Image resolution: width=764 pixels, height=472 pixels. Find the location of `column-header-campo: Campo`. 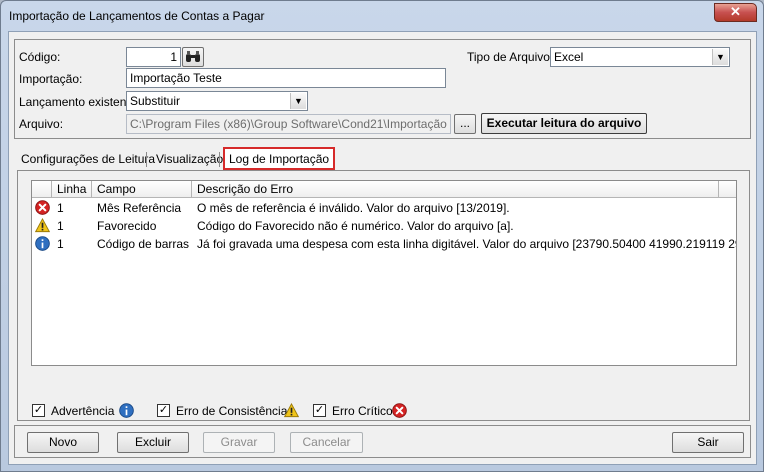

column-header-campo: Campo is located at coordinates (142, 189).